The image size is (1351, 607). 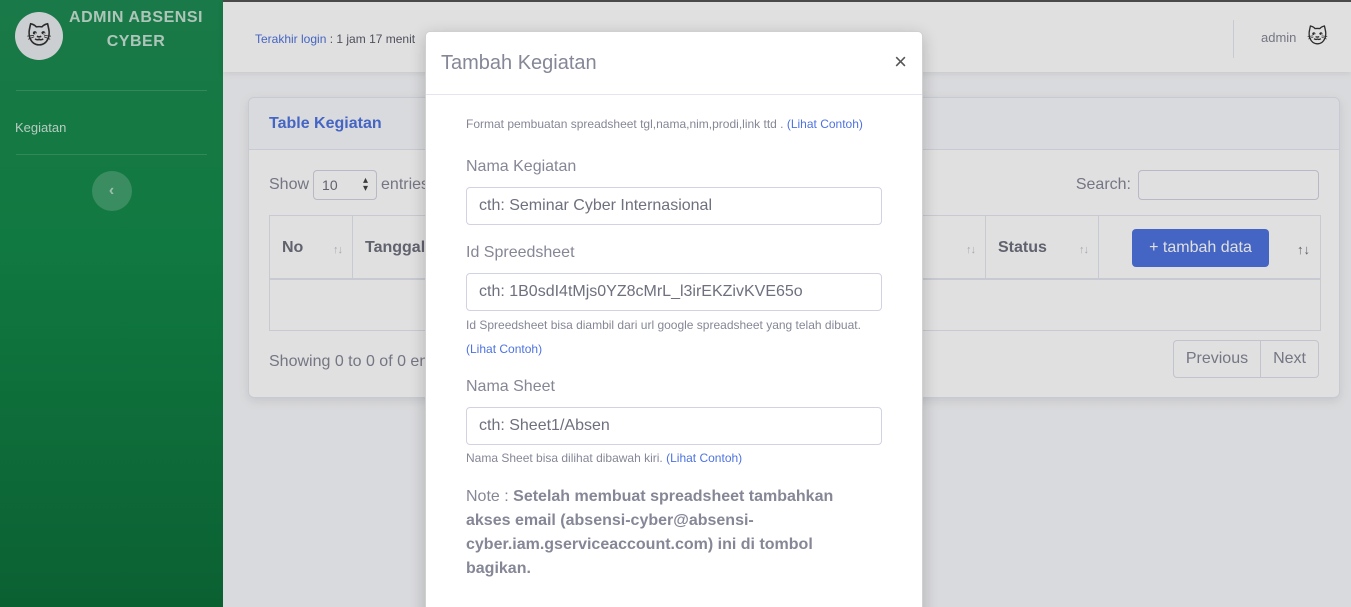 What do you see at coordinates (674, 63) in the screenshot?
I see `modal-header: Tambah Kegiatan ×` at bounding box center [674, 63].